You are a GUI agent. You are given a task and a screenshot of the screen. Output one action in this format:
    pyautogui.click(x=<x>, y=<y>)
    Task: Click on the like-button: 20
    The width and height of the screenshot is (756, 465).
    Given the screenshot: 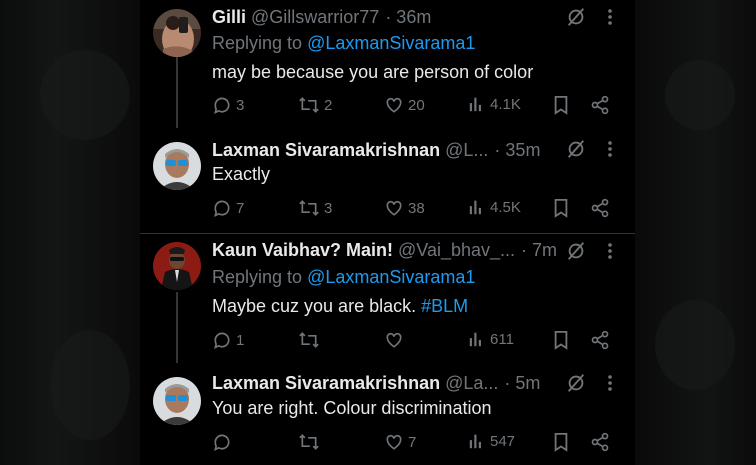 What is the action you would take?
    pyautogui.click(x=404, y=105)
    